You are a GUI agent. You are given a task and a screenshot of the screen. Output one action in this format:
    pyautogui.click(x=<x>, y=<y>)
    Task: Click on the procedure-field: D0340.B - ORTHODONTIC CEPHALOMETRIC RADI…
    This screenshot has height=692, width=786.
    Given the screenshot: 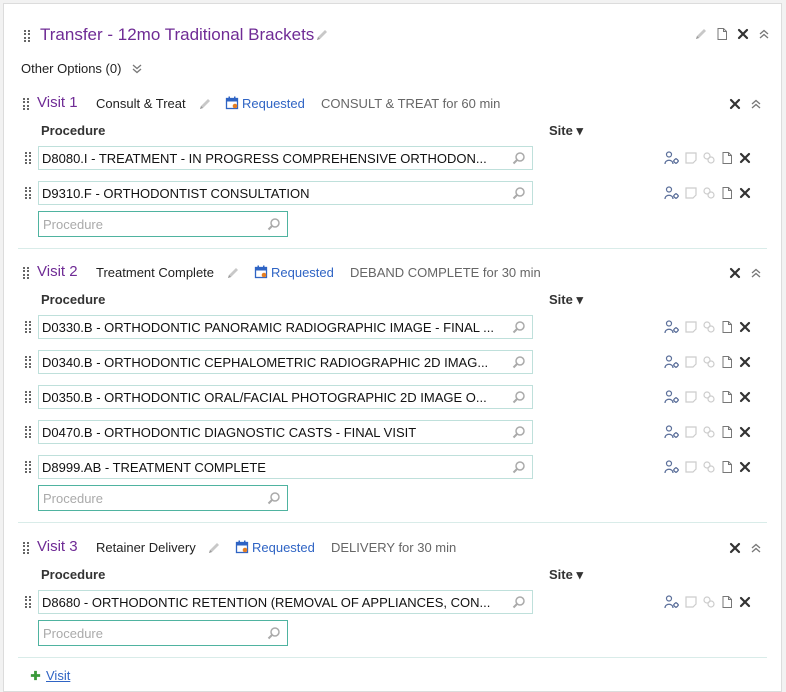 What is the action you would take?
    pyautogui.click(x=285, y=362)
    